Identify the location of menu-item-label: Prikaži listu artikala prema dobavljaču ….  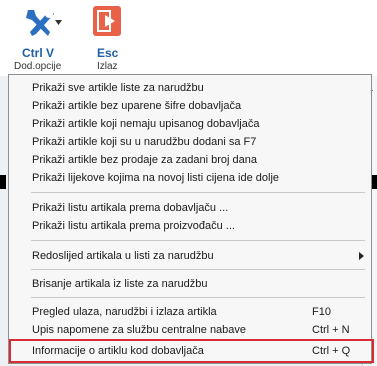
(130, 208).